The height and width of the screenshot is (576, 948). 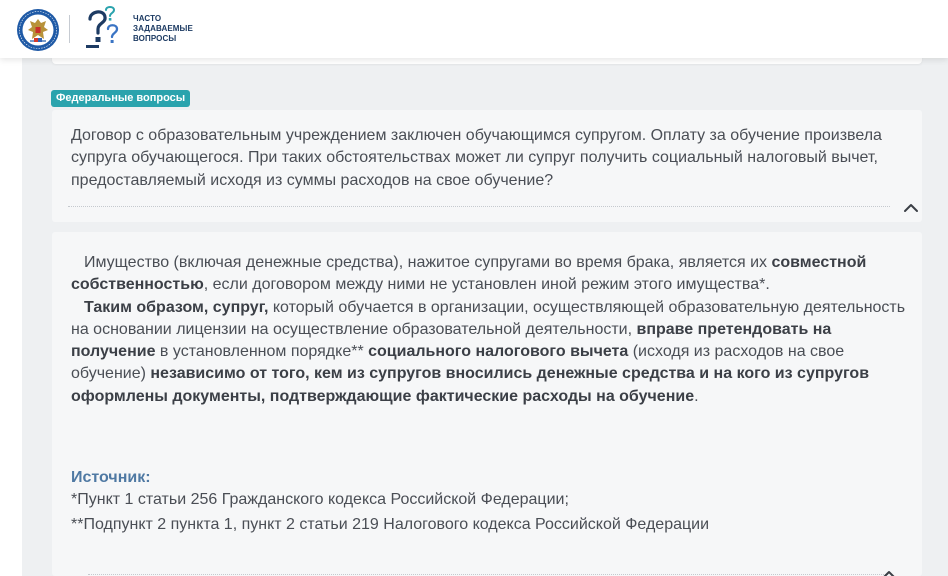 I want to click on header-title-line-3: ВОПРОСЫ, so click(x=155, y=38).